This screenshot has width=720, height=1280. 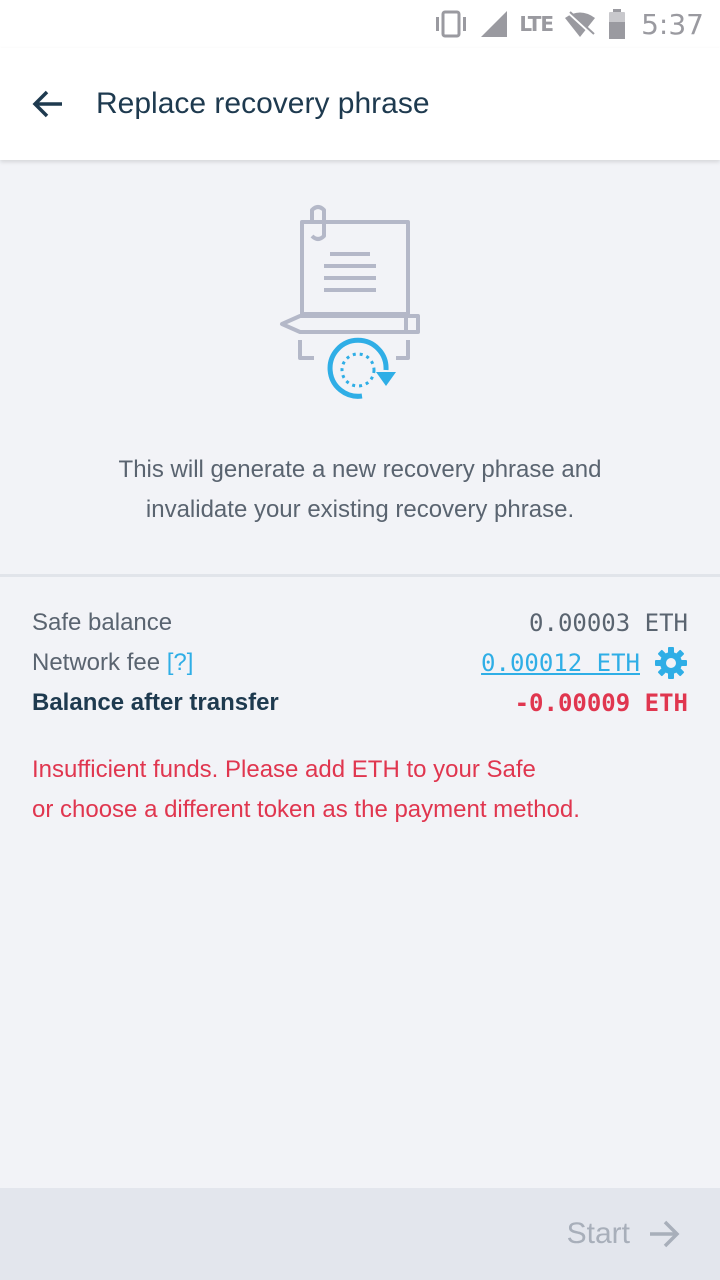 I want to click on arrow-right-icon, so click(x=665, y=1234).